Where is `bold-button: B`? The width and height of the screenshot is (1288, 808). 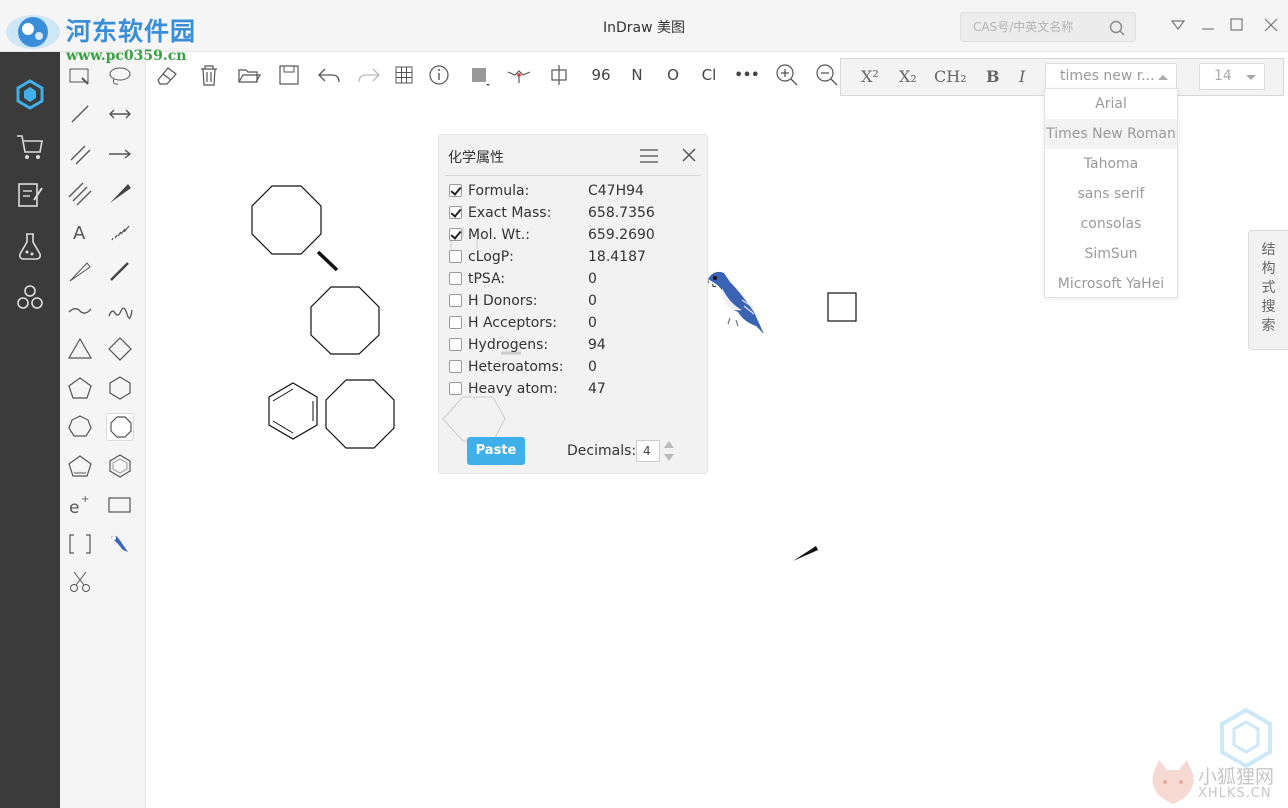 bold-button: B is located at coordinates (993, 76).